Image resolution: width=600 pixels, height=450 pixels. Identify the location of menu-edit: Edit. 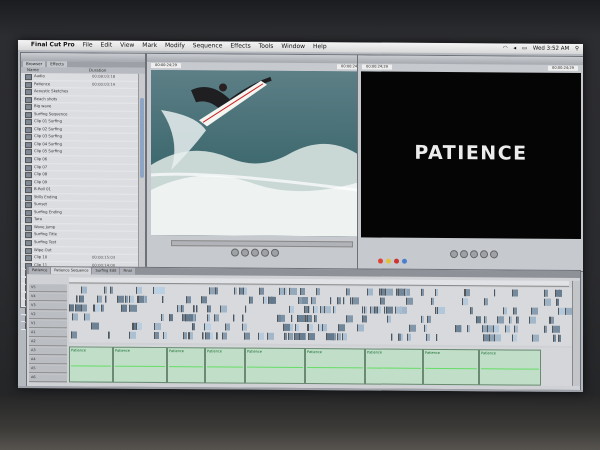
(107, 46).